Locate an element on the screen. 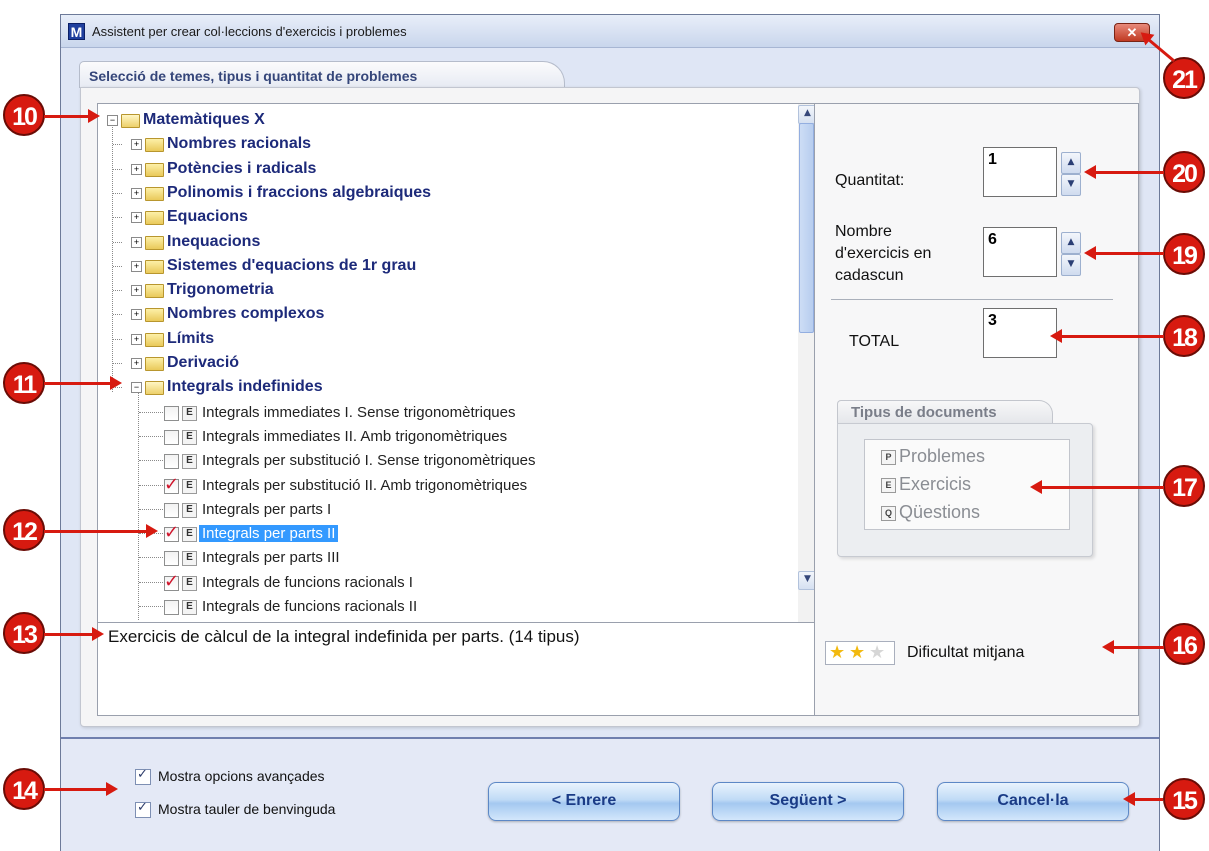 Image resolution: width=1209 pixels, height=851 pixels. tree-topic-label: Polinomis i fraccions algebraiques is located at coordinates (299, 192).